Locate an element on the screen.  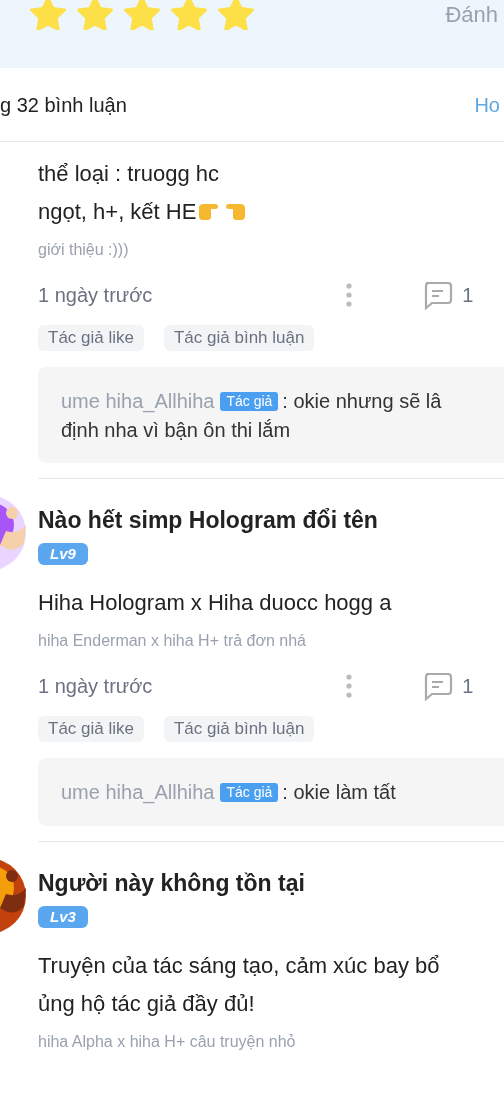
star-rating is located at coordinates (142, 15).